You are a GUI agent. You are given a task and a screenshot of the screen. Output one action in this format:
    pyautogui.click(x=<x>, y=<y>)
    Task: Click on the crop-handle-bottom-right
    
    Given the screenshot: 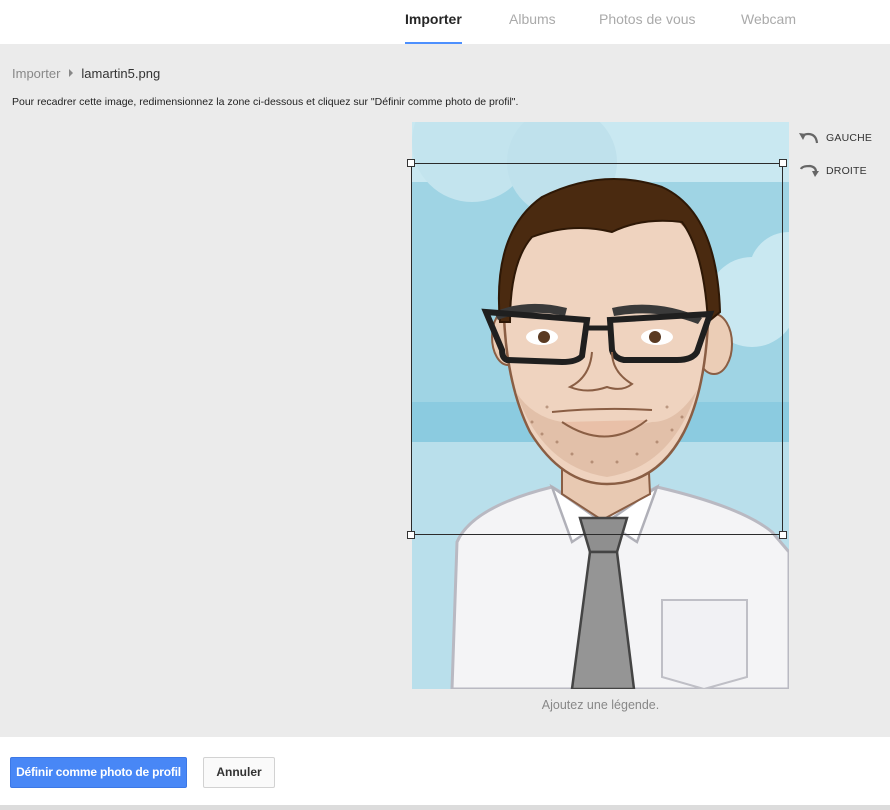 What is the action you would take?
    pyautogui.click(x=783, y=535)
    